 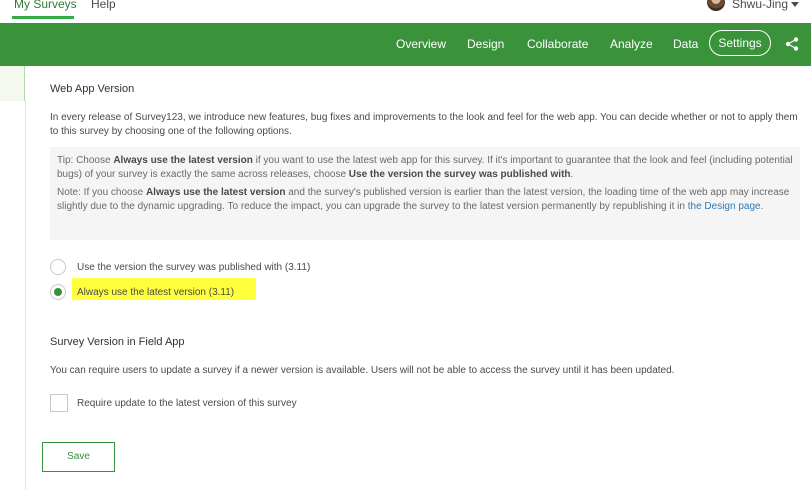 I want to click on radio-button, so click(x=58, y=267).